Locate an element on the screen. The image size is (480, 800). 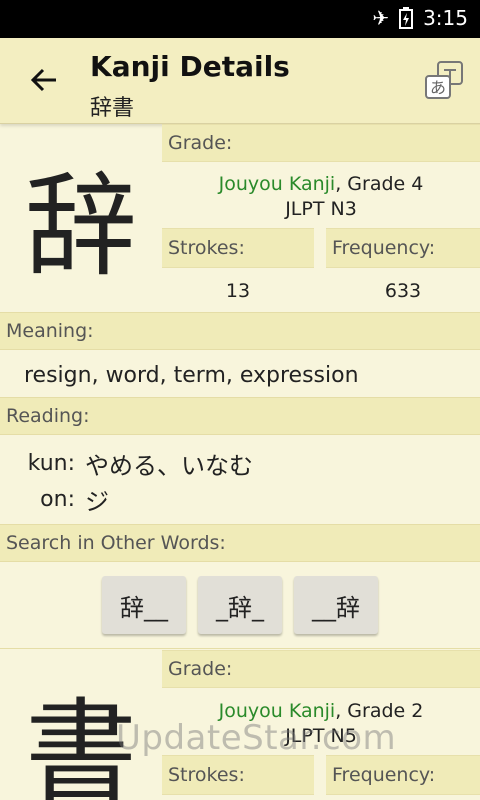
kun-value: やめる、いなむ is located at coordinates (169, 466).